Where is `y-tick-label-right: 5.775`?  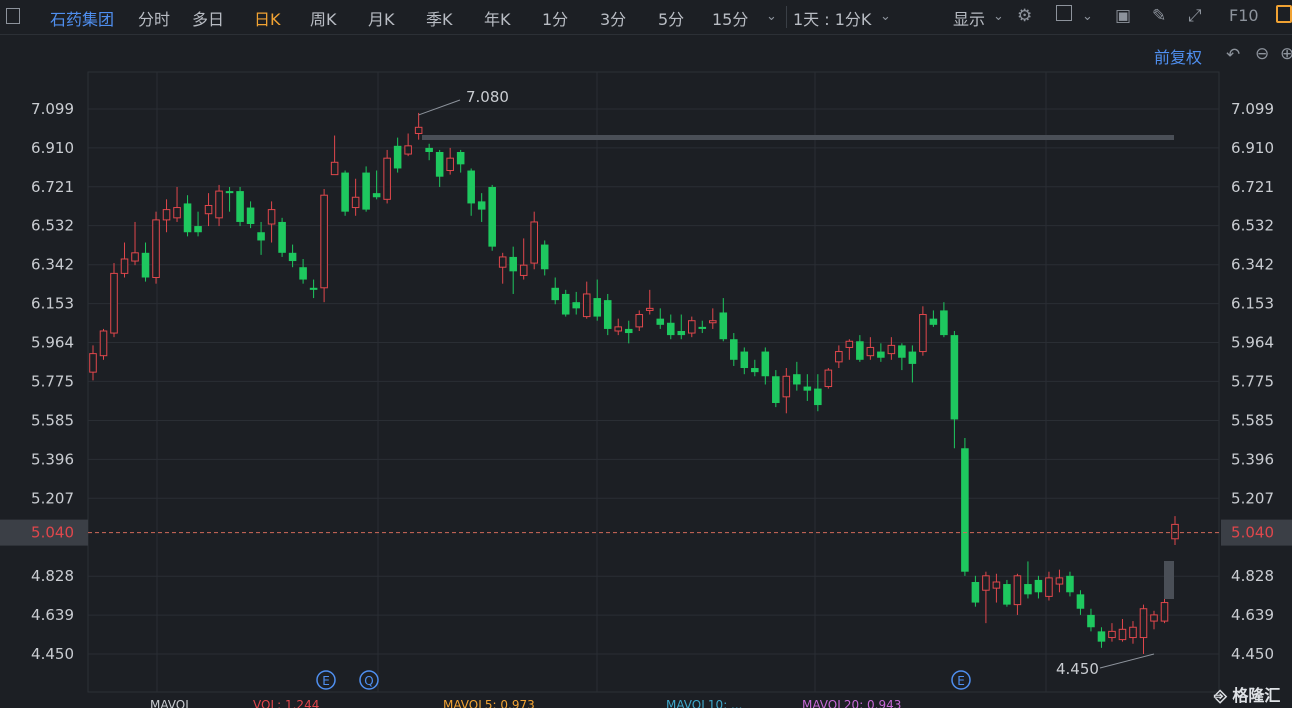
y-tick-label-right: 5.775 is located at coordinates (1252, 381).